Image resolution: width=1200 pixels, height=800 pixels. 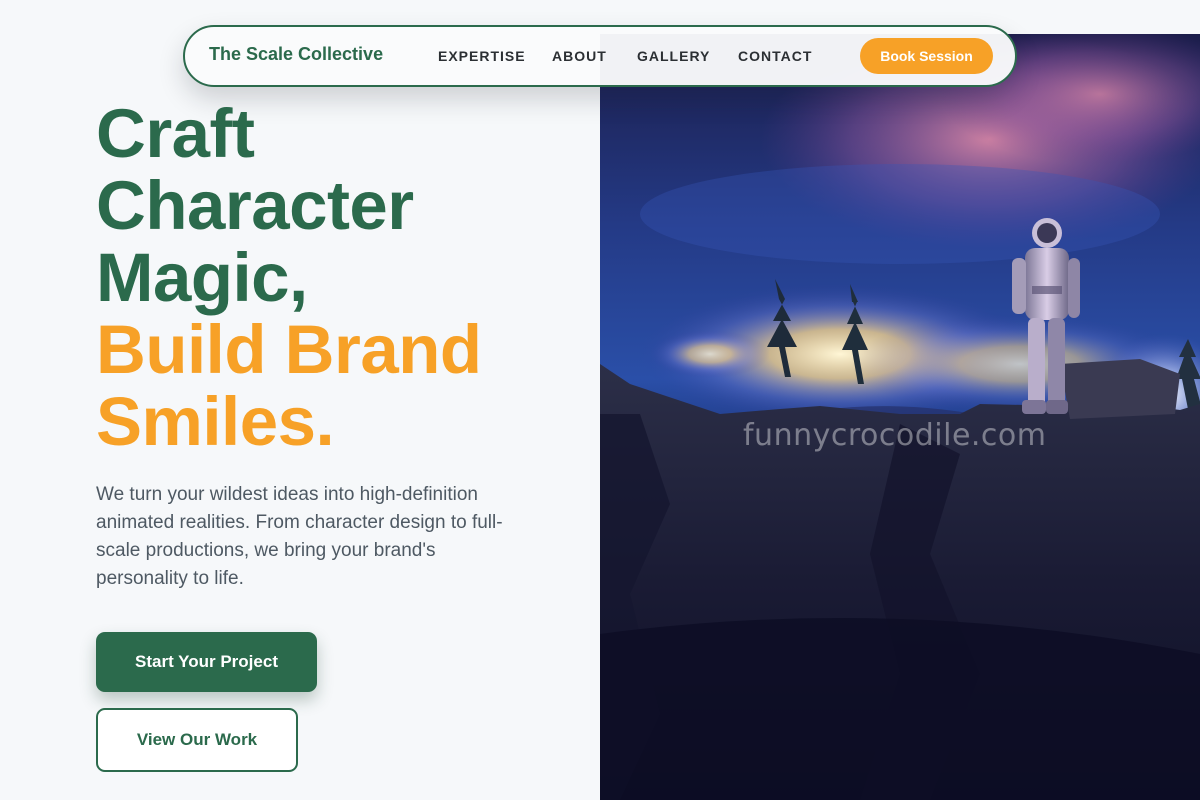 What do you see at coordinates (673, 56) in the screenshot?
I see `nav-link-gallery: GALLERY` at bounding box center [673, 56].